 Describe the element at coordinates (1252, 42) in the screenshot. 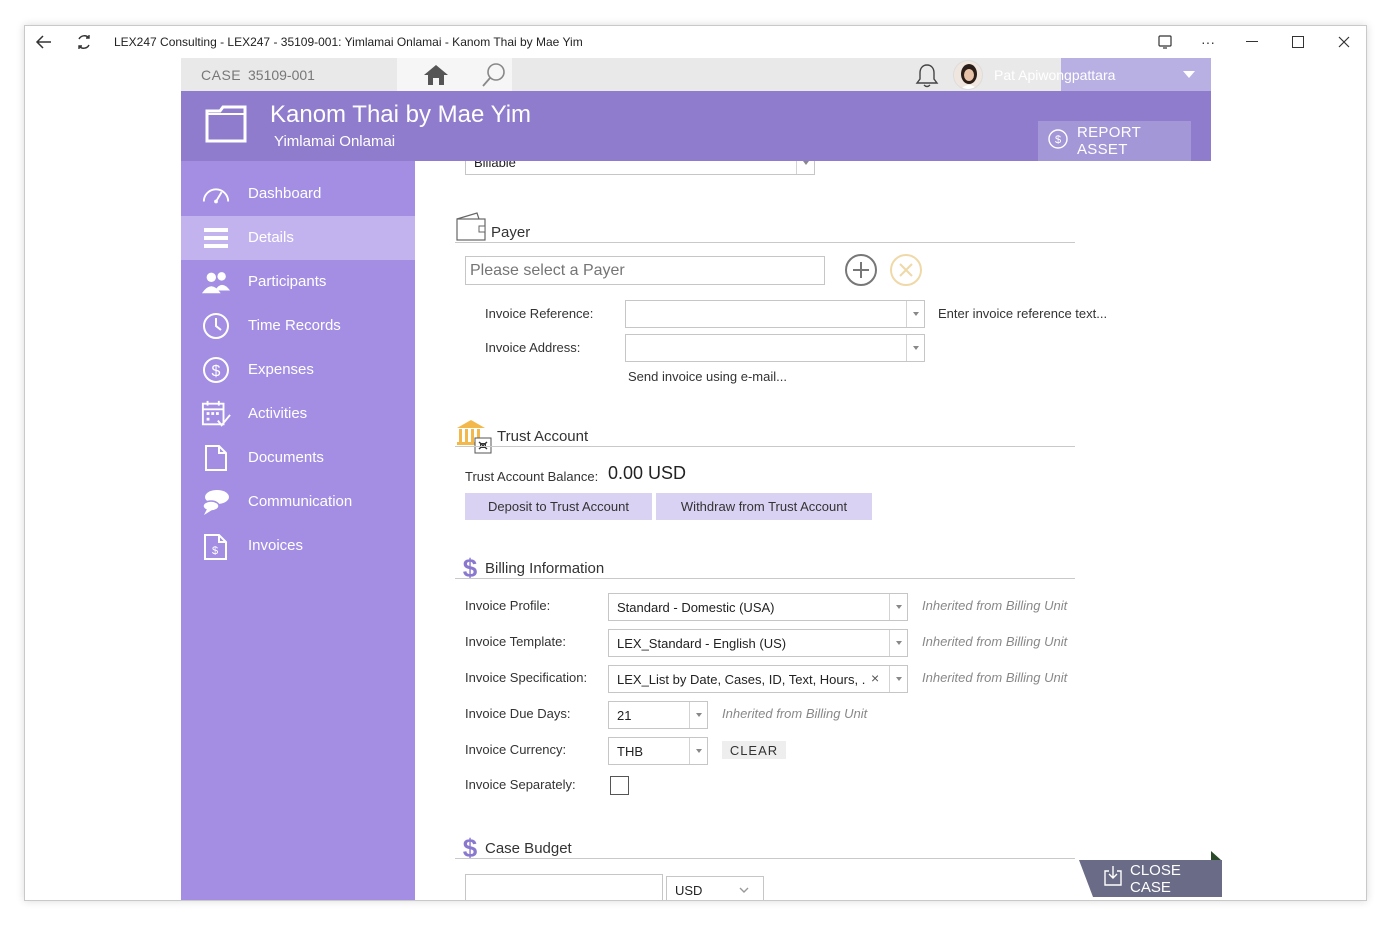

I see `minimize-icon` at that location.